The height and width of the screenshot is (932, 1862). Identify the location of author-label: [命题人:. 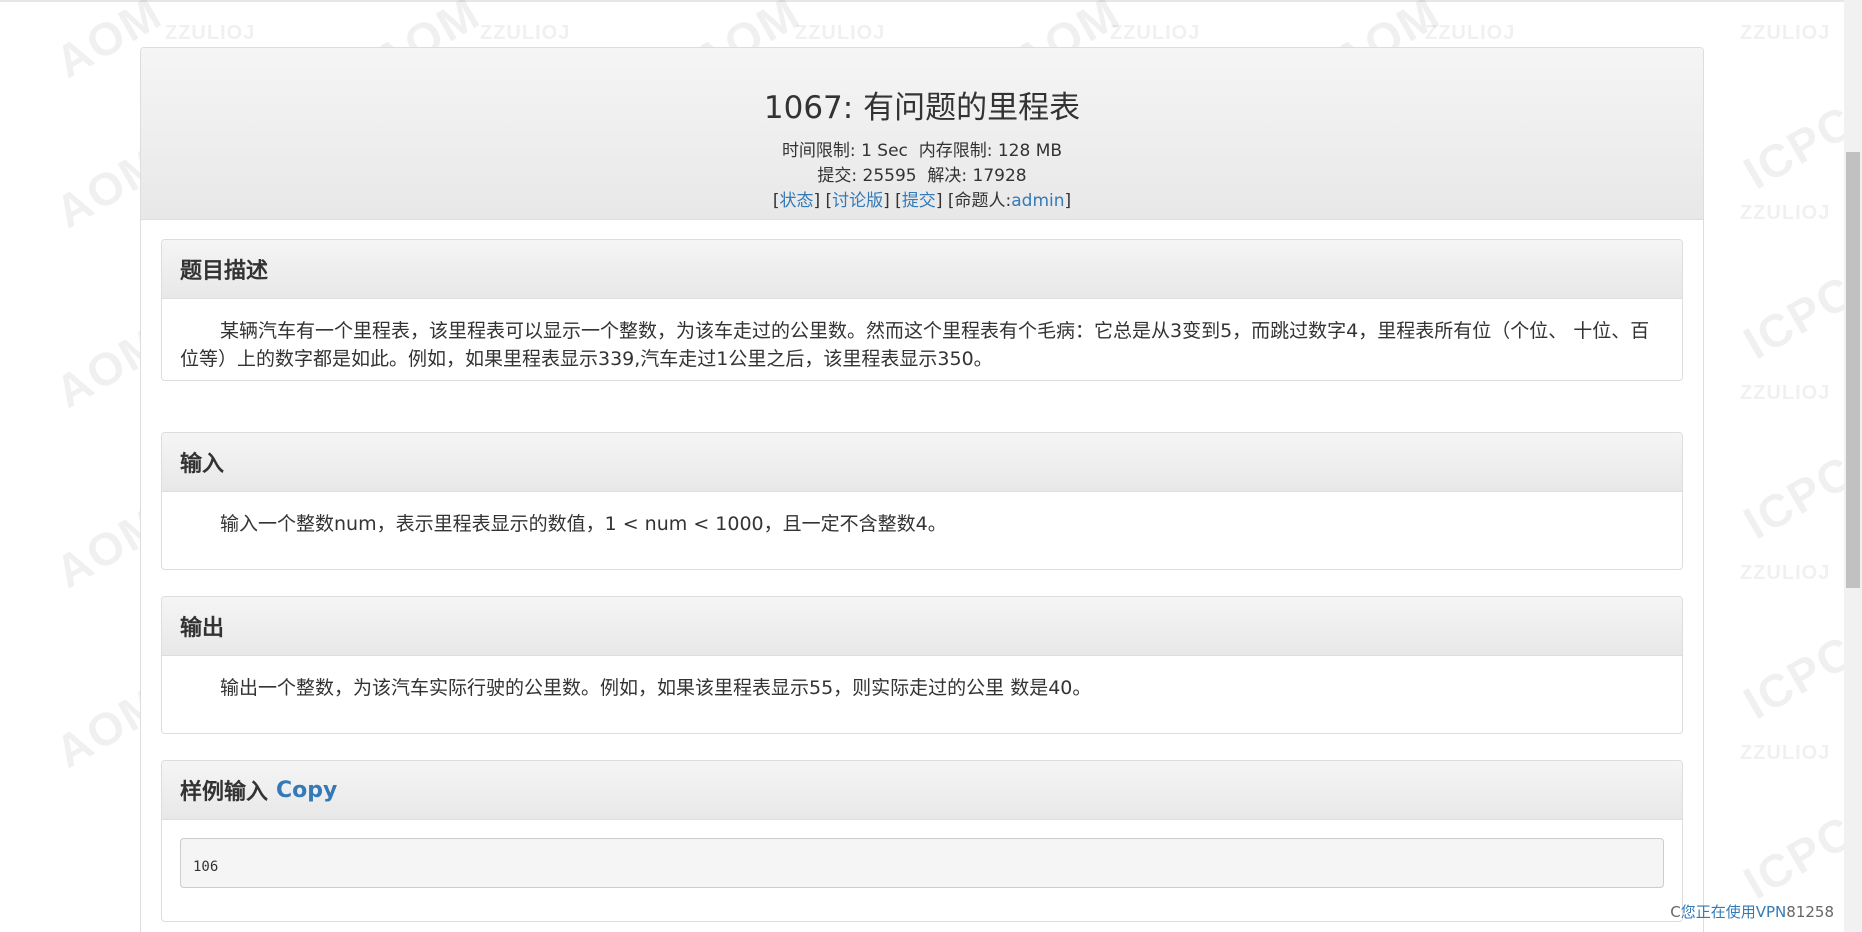
(979, 201).